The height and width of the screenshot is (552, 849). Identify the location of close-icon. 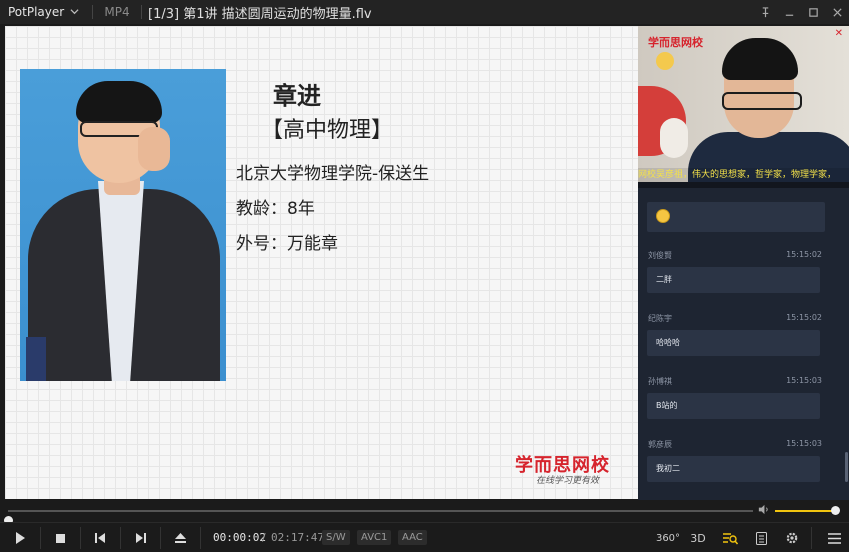
(837, 12).